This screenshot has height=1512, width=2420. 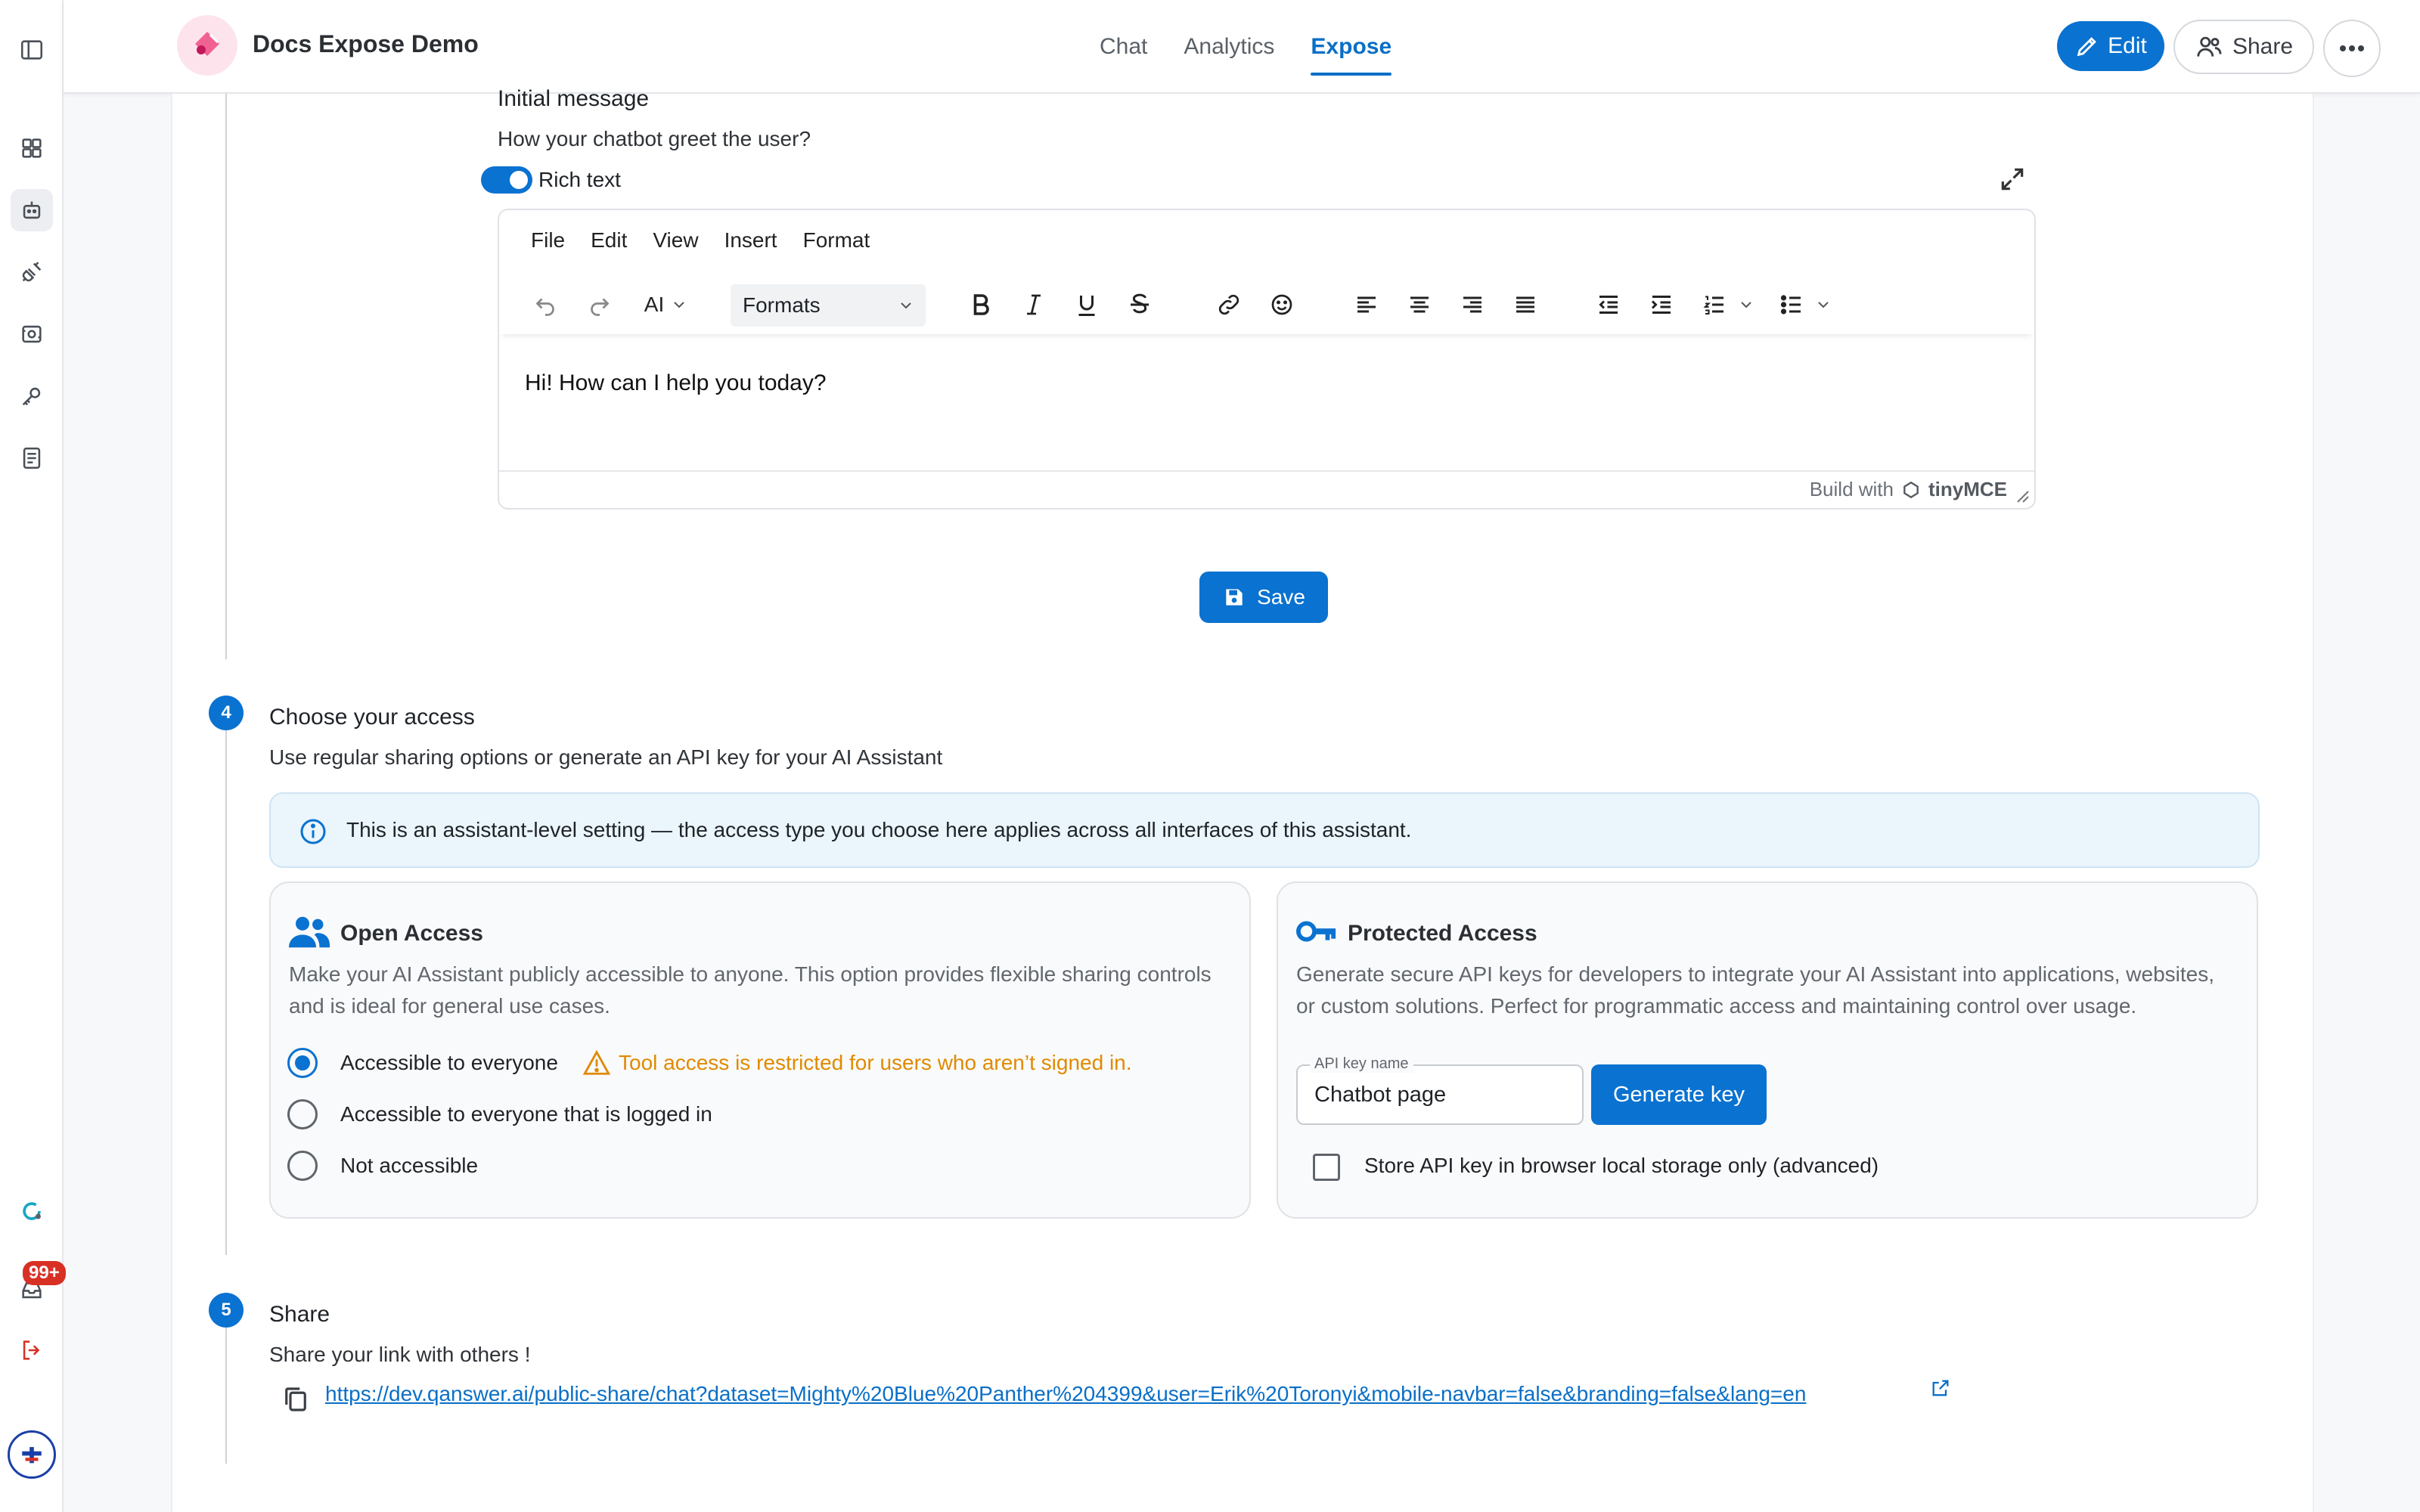 What do you see at coordinates (32, 1211) in the screenshot?
I see `support-icon` at bounding box center [32, 1211].